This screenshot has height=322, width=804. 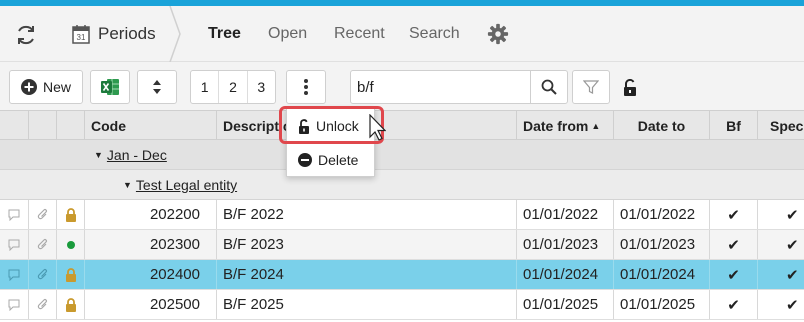 I want to click on toolbar: New 1 2 3, so click(x=402, y=86).